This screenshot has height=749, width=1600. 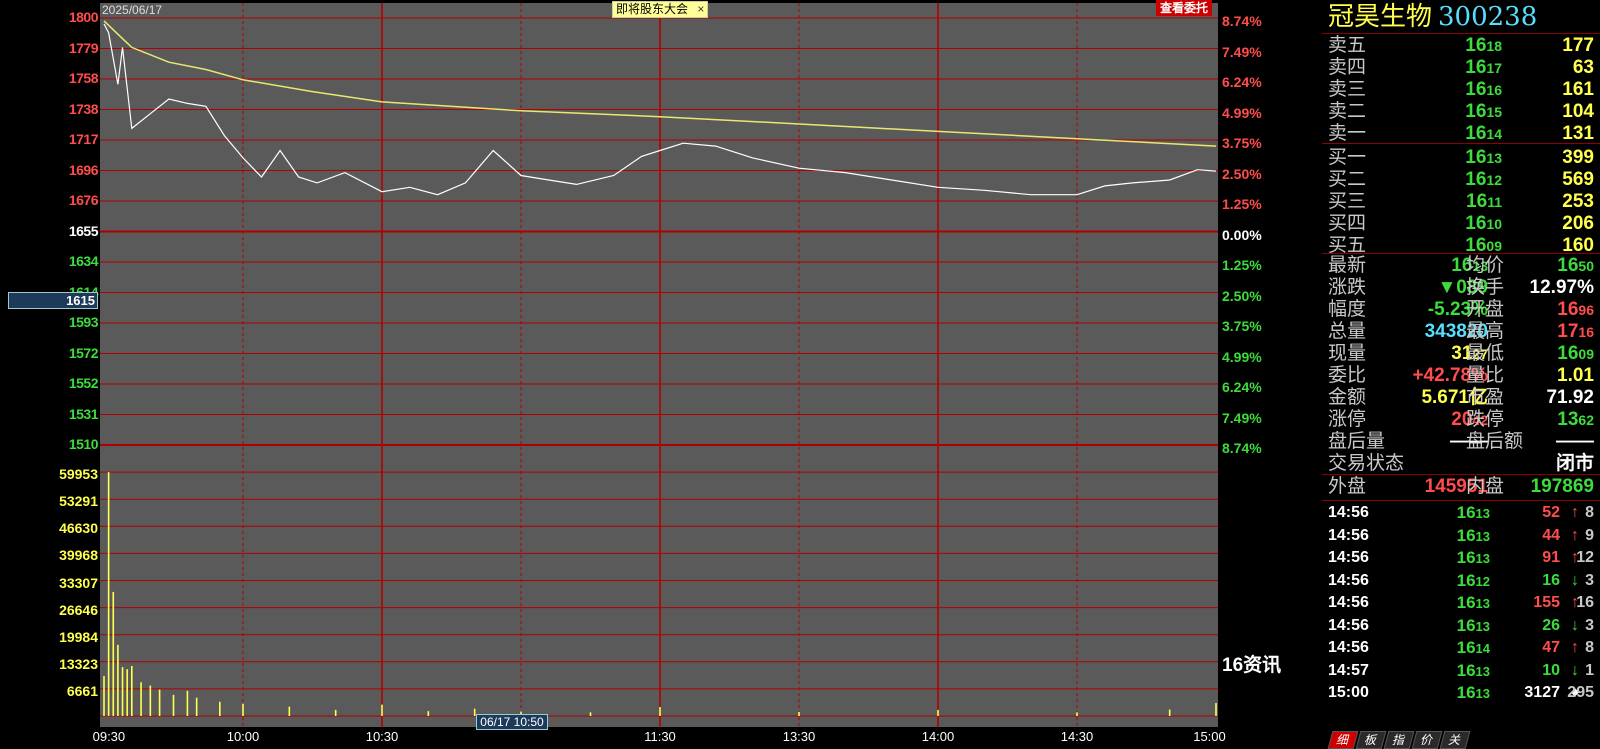 What do you see at coordinates (1485, 353) in the screenshot?
I see `stat-label: 最低` at bounding box center [1485, 353].